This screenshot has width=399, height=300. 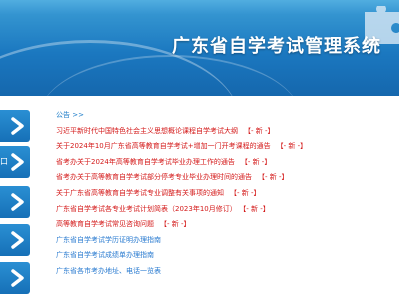 I want to click on announcement-link: 高等教育自学考试常见咨询问题, so click(x=105, y=224).